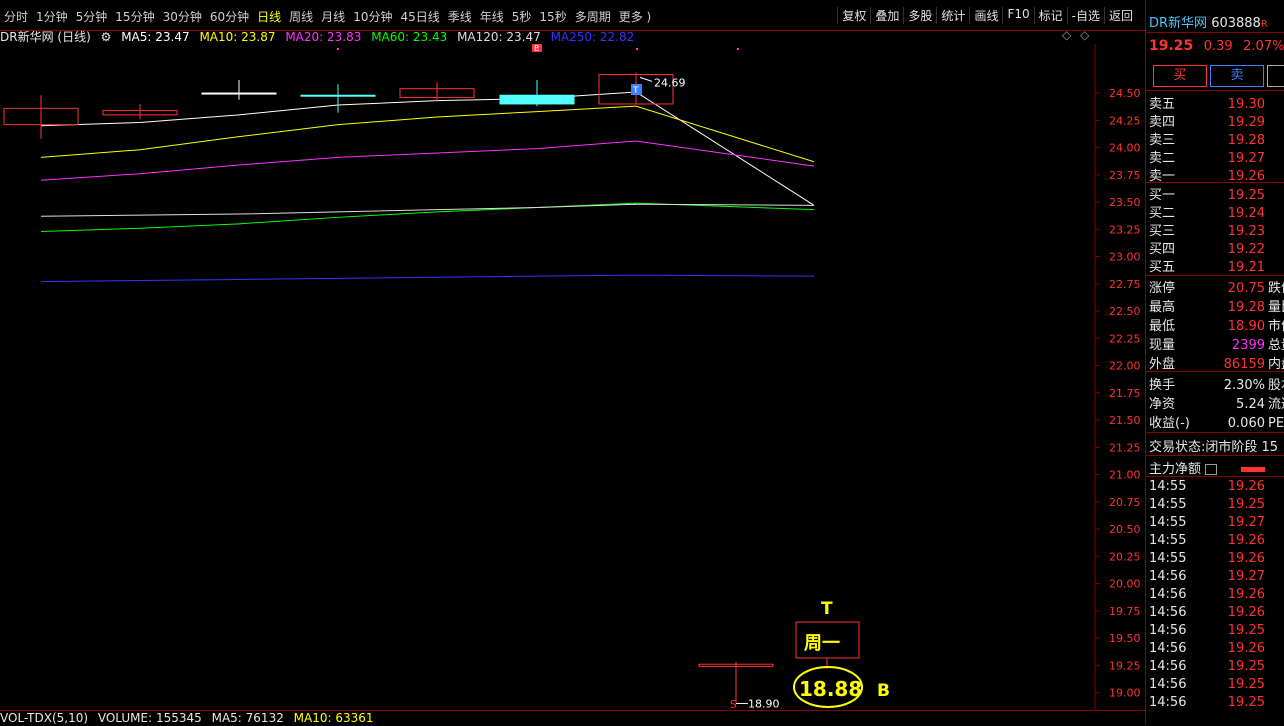  What do you see at coordinates (427, 148) in the screenshot?
I see `ma5-line` at bounding box center [427, 148].